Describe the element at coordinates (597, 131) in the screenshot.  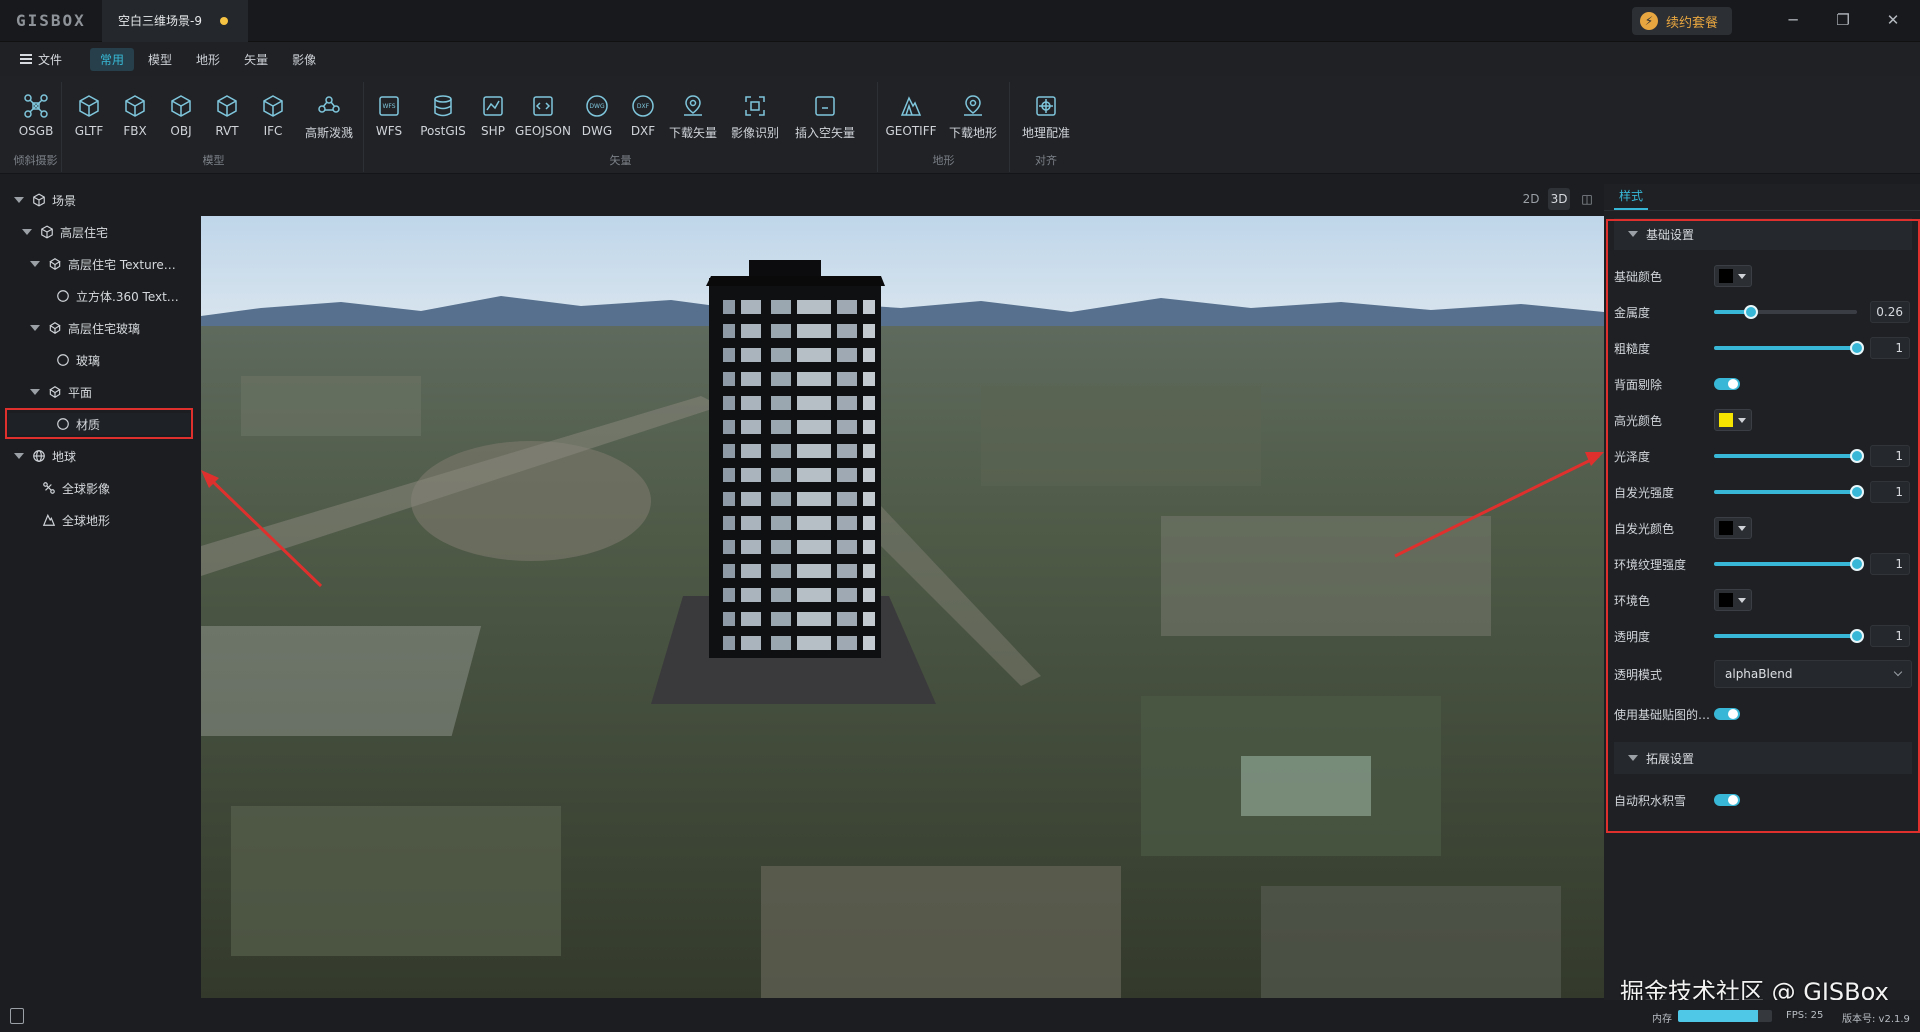
I see `tool-label: DWG` at that location.